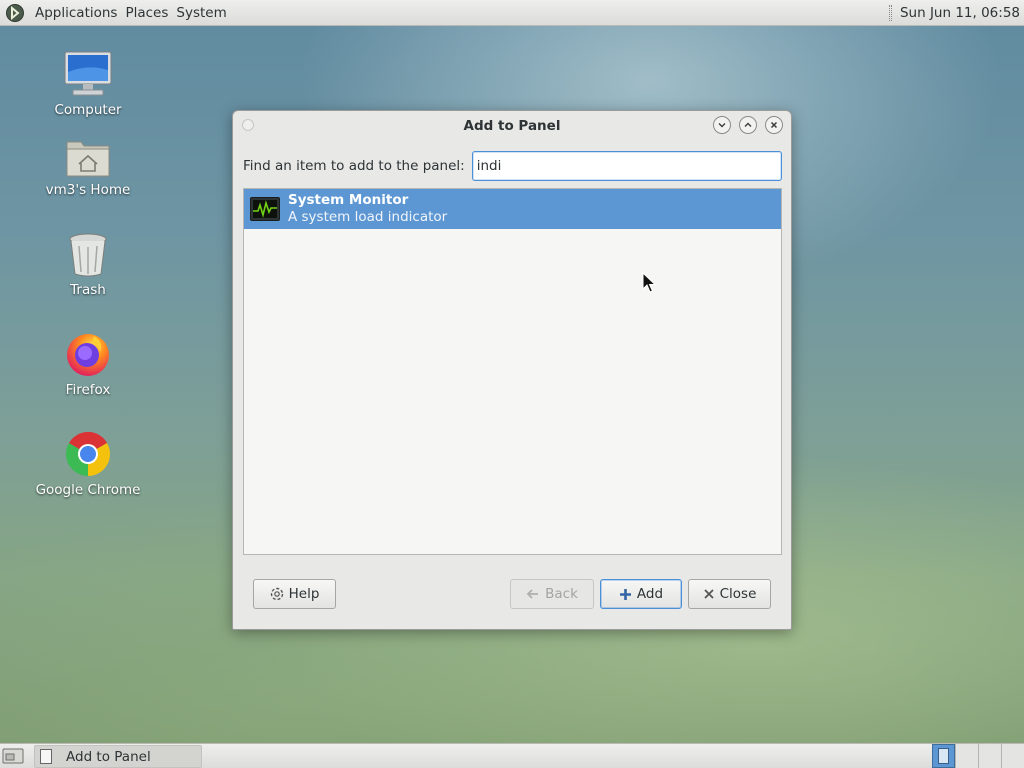 Image resolution: width=1024 pixels, height=768 pixels. Describe the element at coordinates (108, 756) in the screenshot. I see `taskbar-item-label: Add to Panel` at that location.